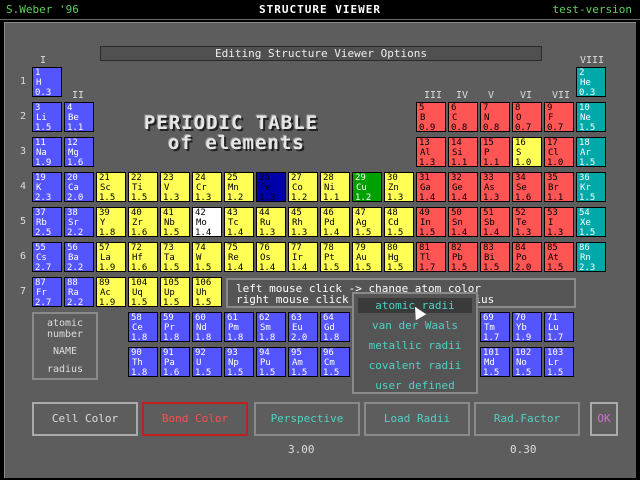 The height and width of the screenshot is (480, 640). I want to click on element-cell-kr: 36 Kr 1.5, so click(591, 187).